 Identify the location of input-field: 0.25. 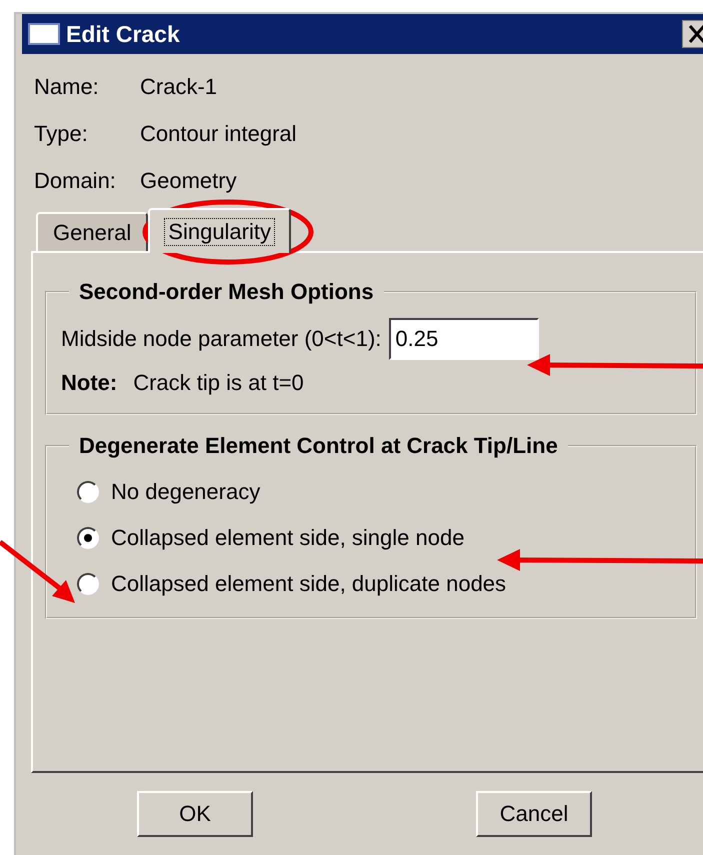
(464, 339).